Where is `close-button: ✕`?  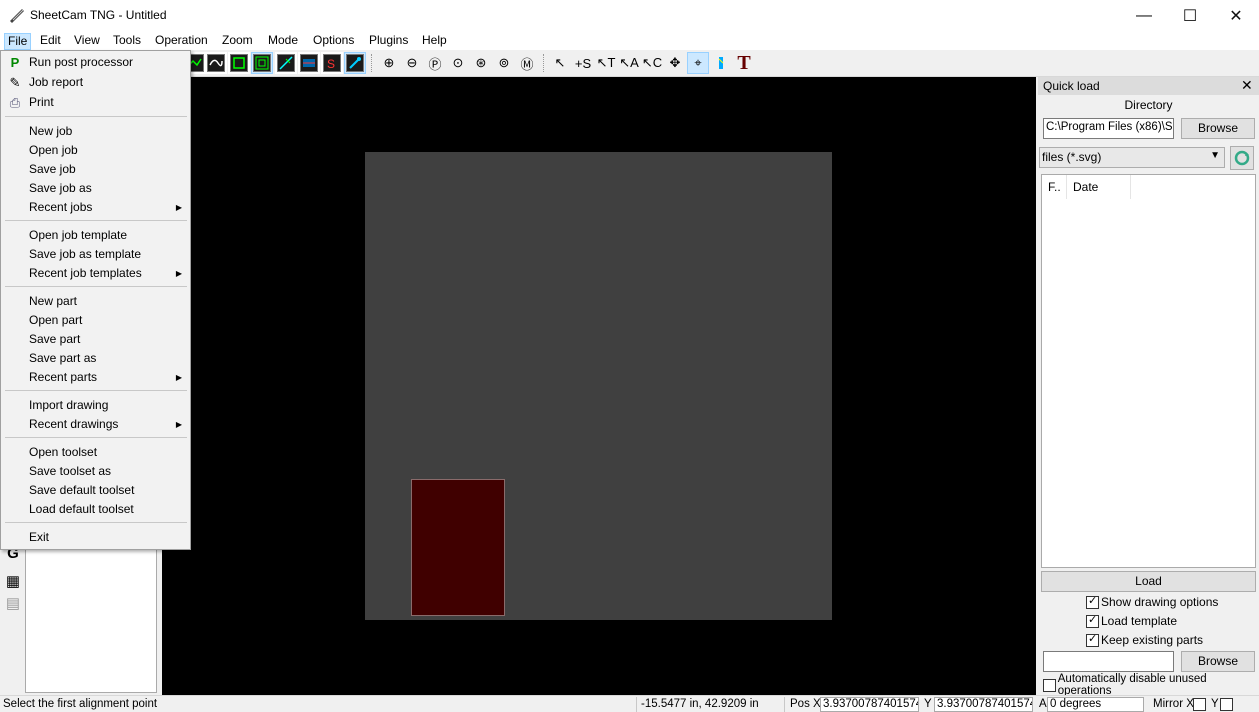
close-button: ✕ is located at coordinates (1236, 15).